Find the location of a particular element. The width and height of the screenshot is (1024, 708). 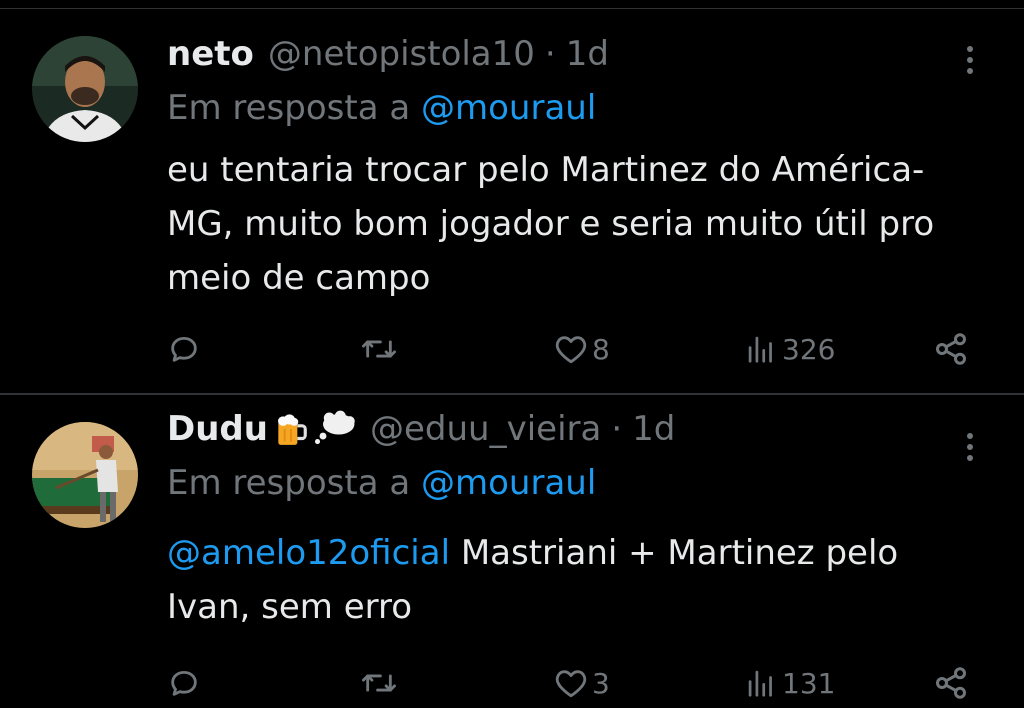

like-count: 3 is located at coordinates (601, 683).